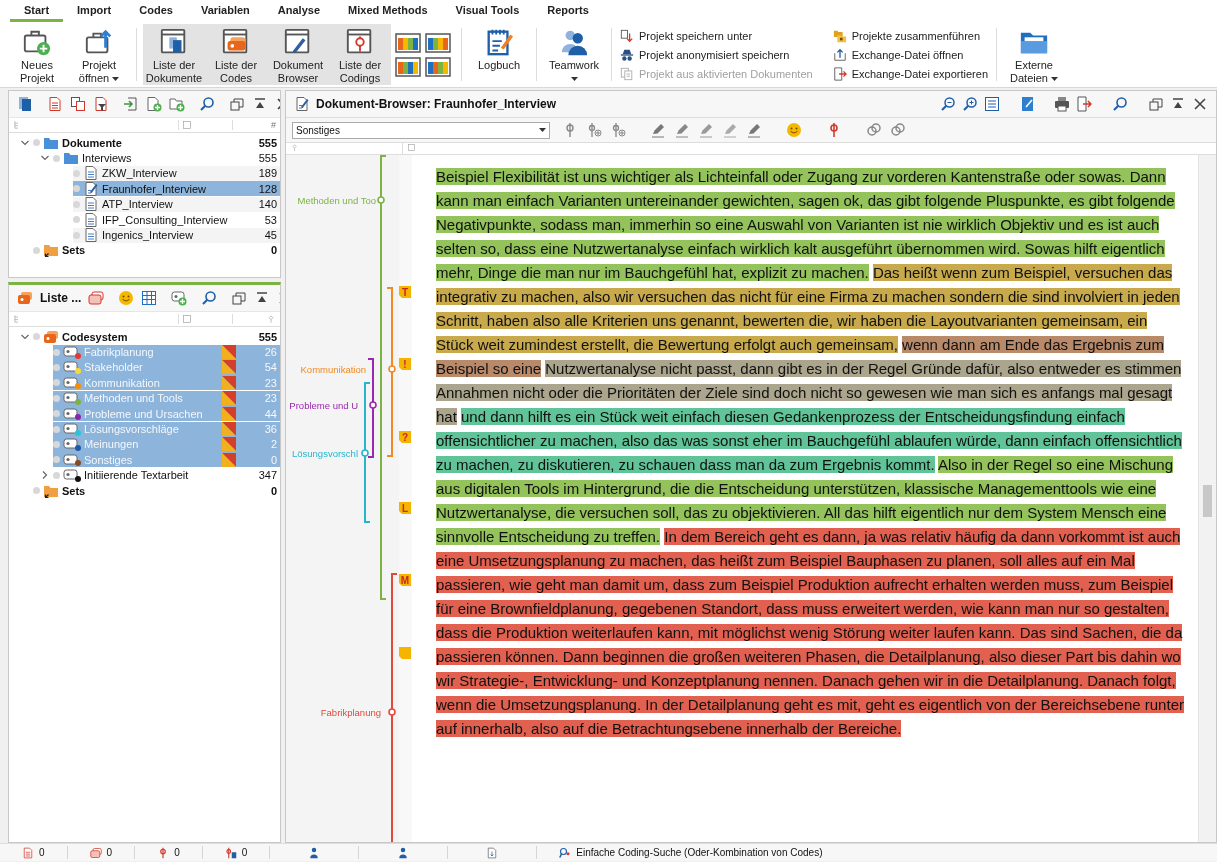 The width and height of the screenshot is (1217, 862). What do you see at coordinates (1034, 54) in the screenshot?
I see `ribbon-button: Externe Dateien` at bounding box center [1034, 54].